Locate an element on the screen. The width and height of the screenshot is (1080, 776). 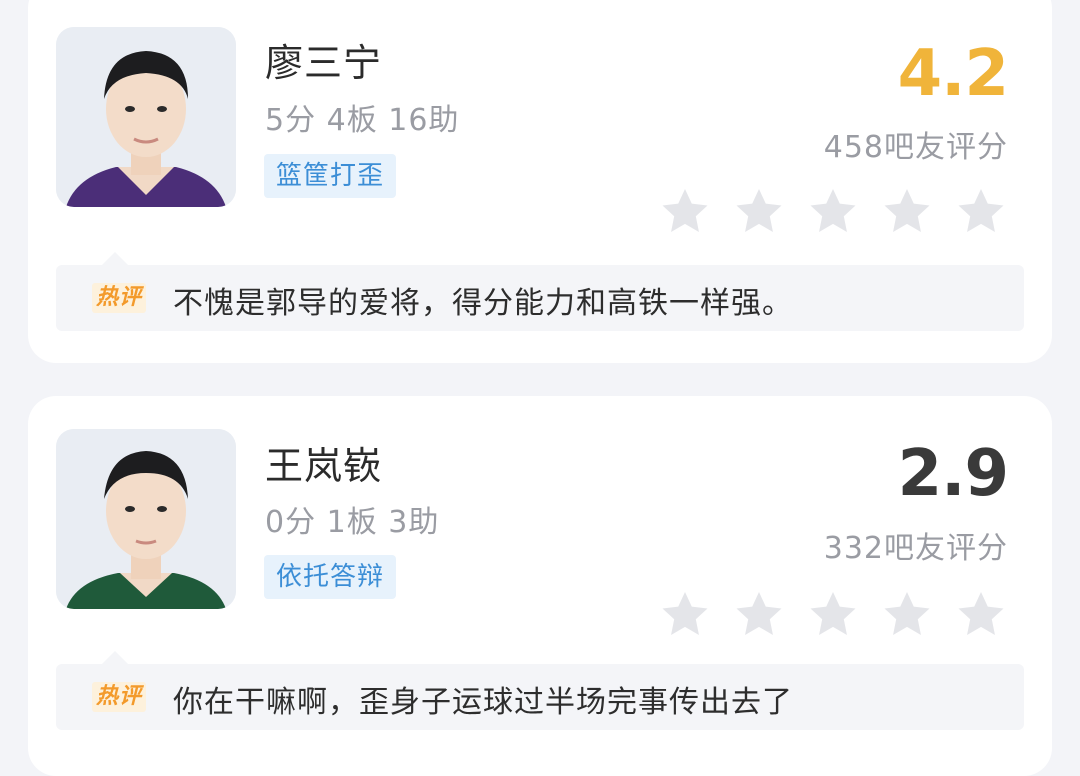
hot-comment-text: 不愧是郭导的爱将，得分能力和高铁一样强。 is located at coordinates (483, 303).